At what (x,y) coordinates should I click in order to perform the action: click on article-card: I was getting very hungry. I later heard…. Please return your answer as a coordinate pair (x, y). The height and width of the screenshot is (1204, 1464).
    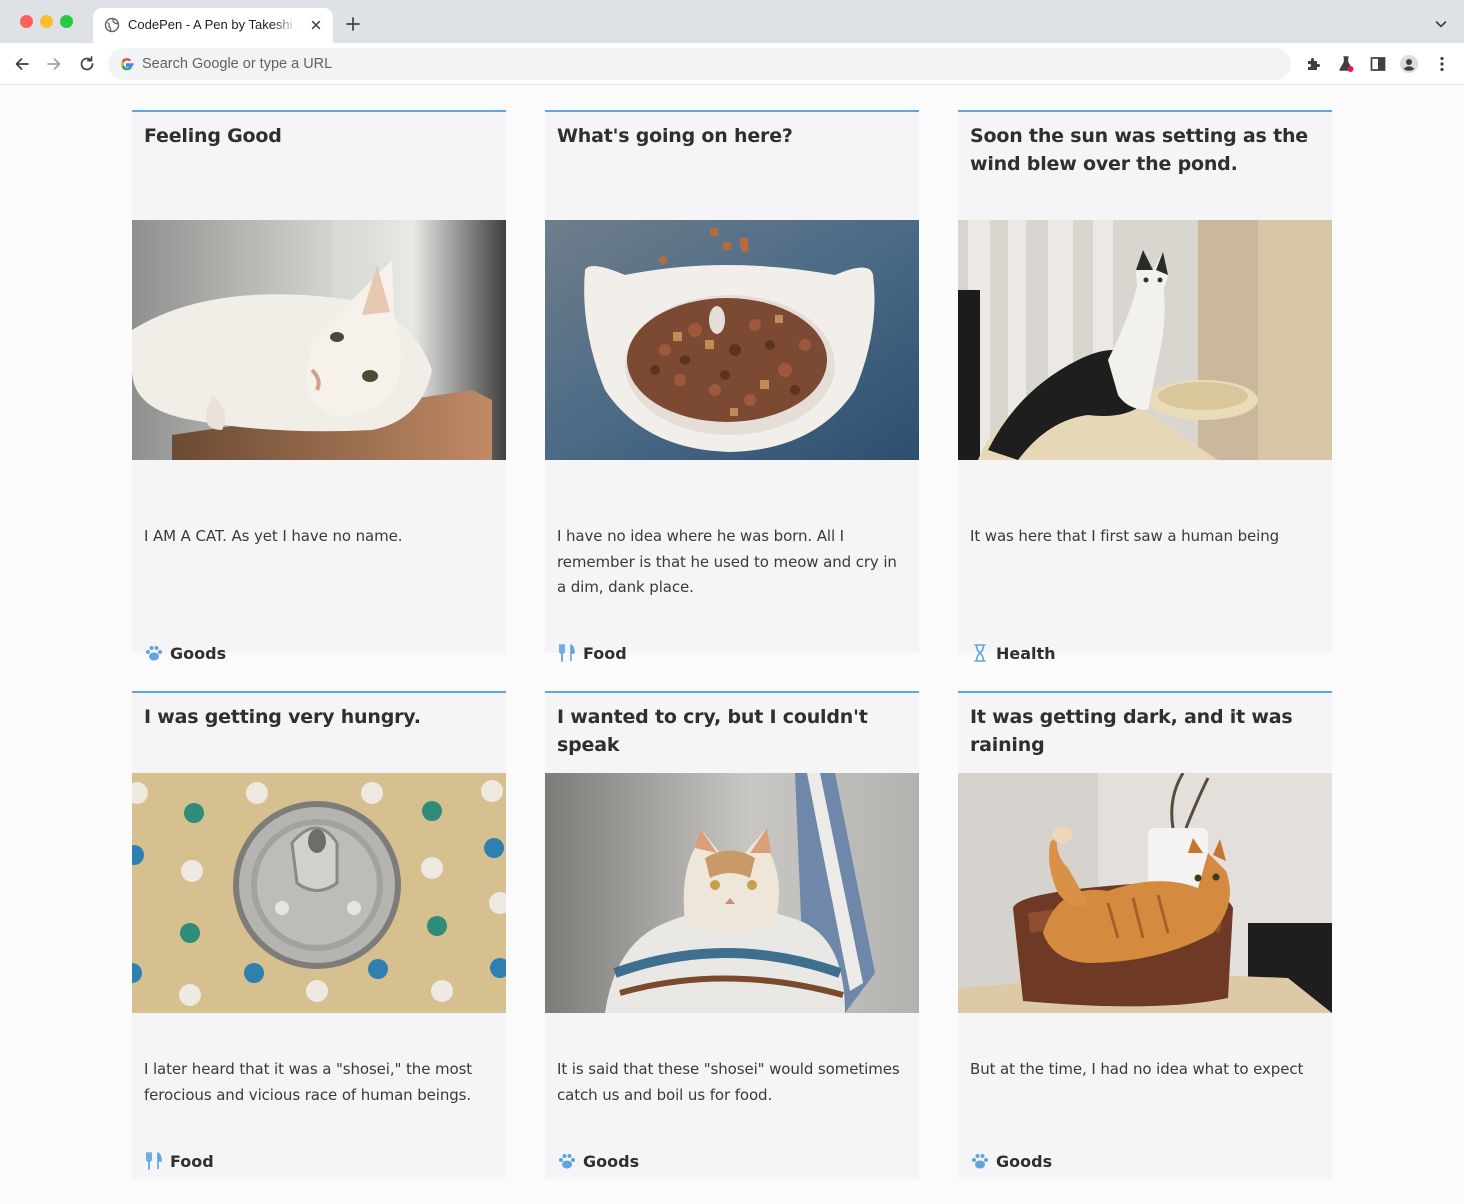
    Looking at the image, I should click on (319, 935).